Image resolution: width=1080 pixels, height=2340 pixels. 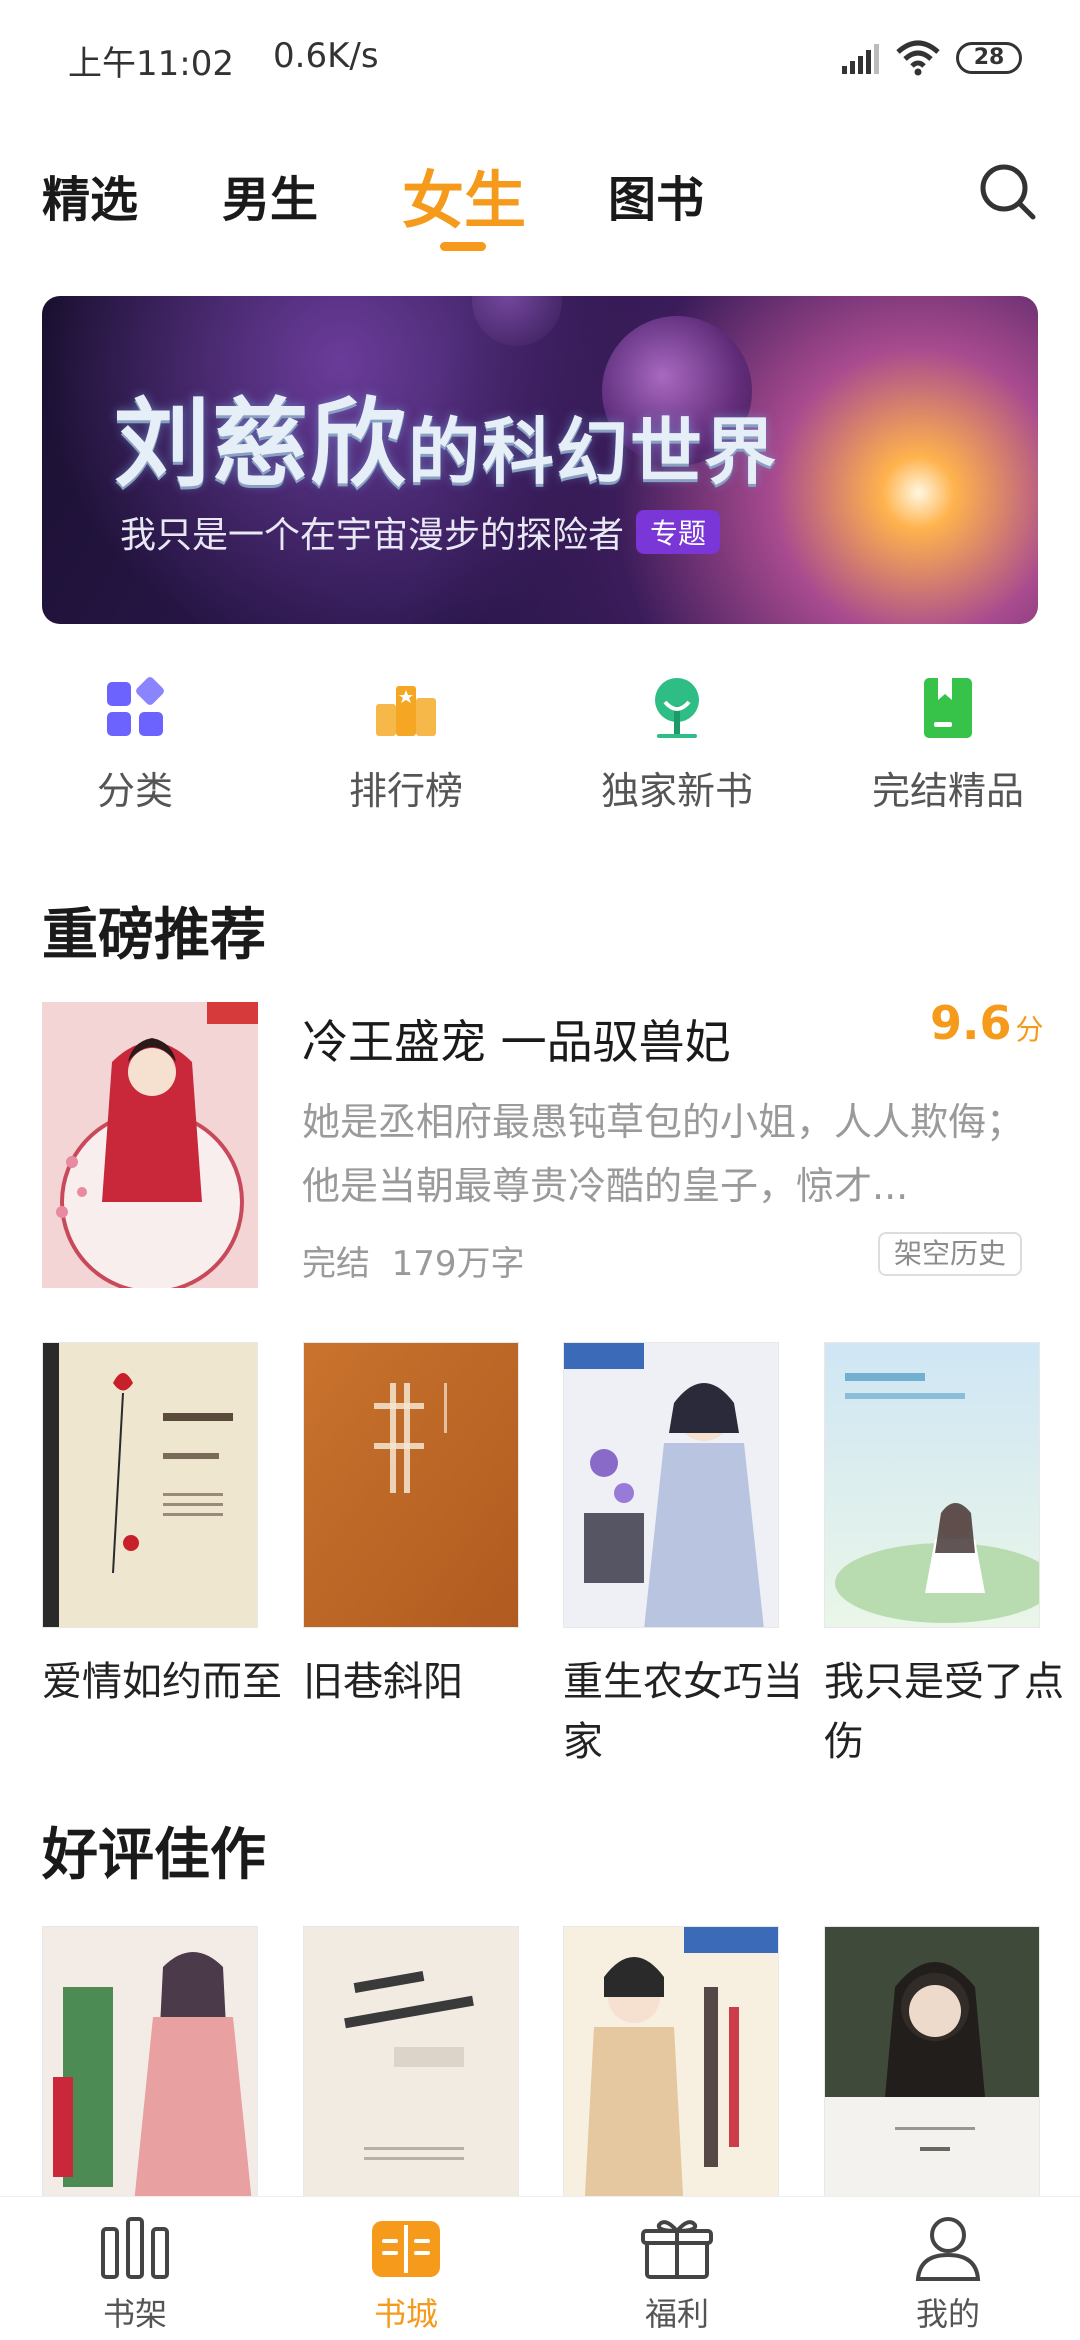 I want to click on category-exclusive-new: 独家新书, so click(x=677, y=746).